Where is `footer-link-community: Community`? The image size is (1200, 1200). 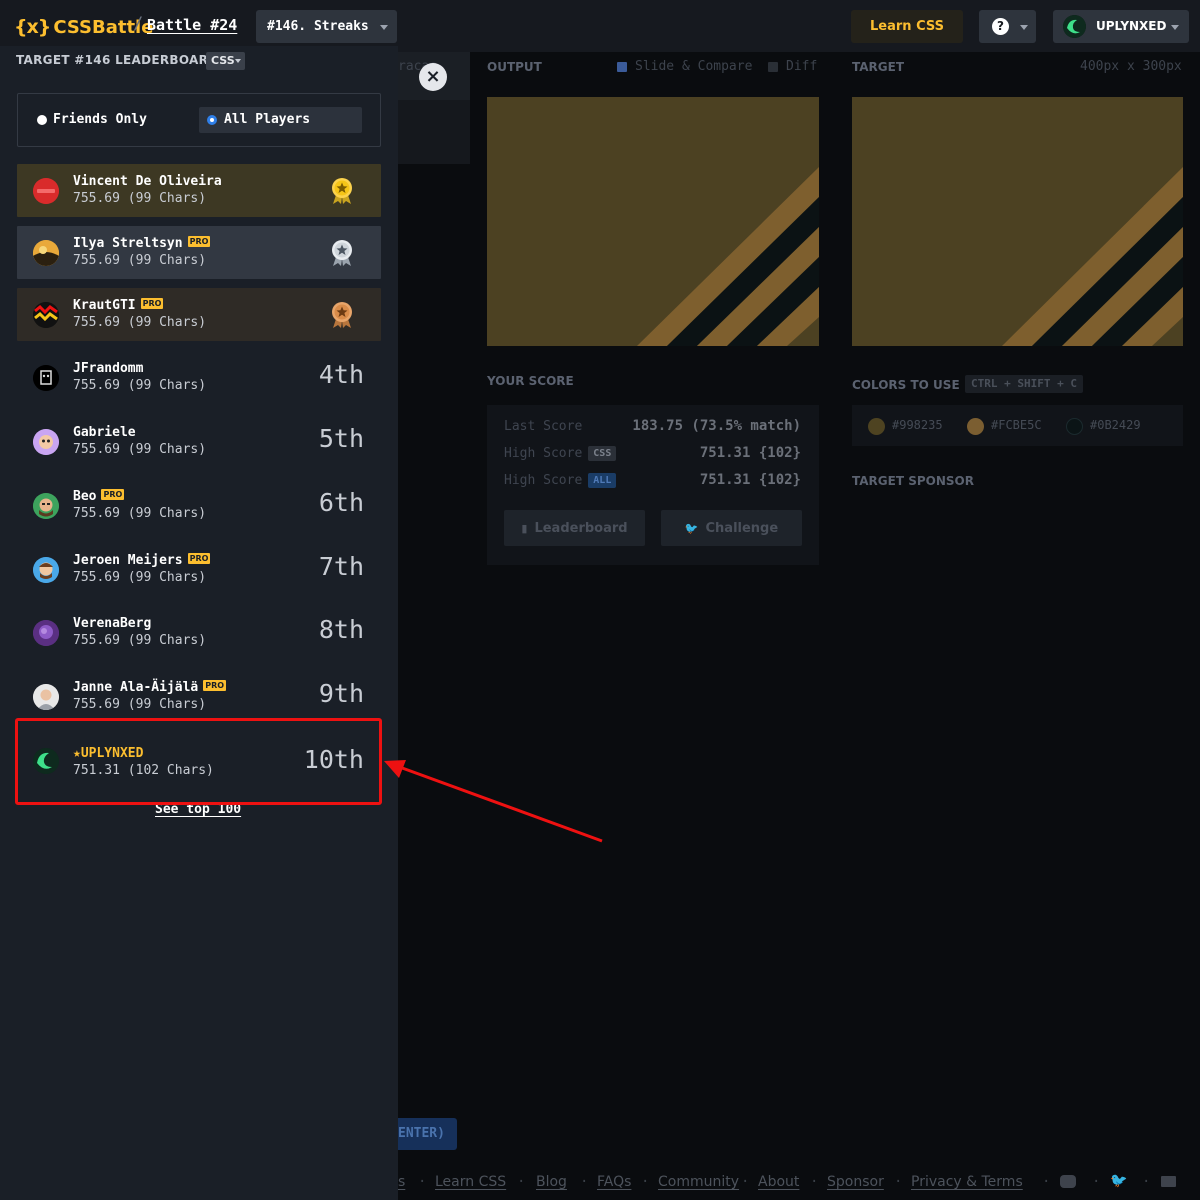 footer-link-community: Community is located at coordinates (698, 1182).